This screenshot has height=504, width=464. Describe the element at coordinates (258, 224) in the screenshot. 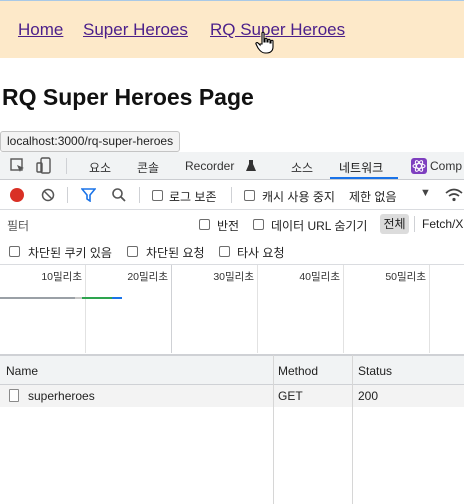

I see `hide-data-urls-checkbox` at that location.